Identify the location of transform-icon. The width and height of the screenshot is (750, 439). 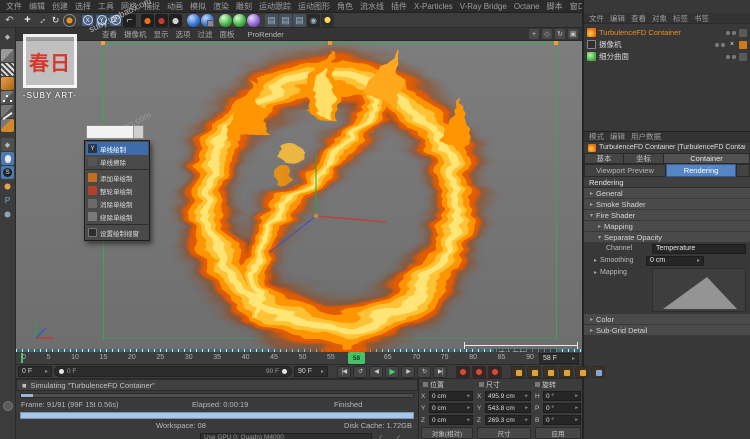
(7, 36).